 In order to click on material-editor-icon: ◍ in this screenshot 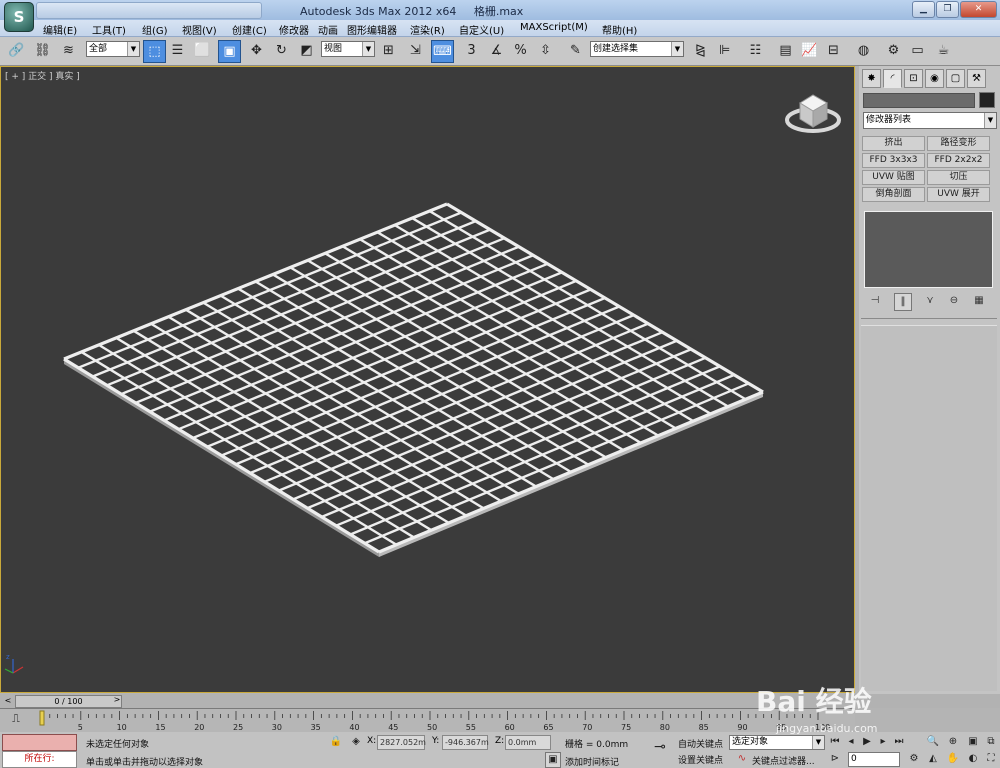, I will do `click(863, 50)`.